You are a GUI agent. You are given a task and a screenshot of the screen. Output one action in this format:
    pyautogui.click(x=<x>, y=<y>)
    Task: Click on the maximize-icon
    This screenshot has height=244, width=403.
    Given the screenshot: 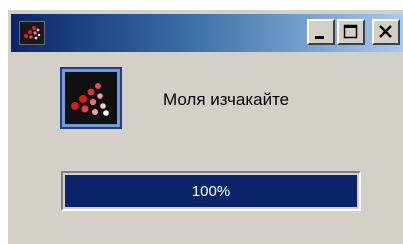 What is the action you would take?
    pyautogui.click(x=350, y=31)
    